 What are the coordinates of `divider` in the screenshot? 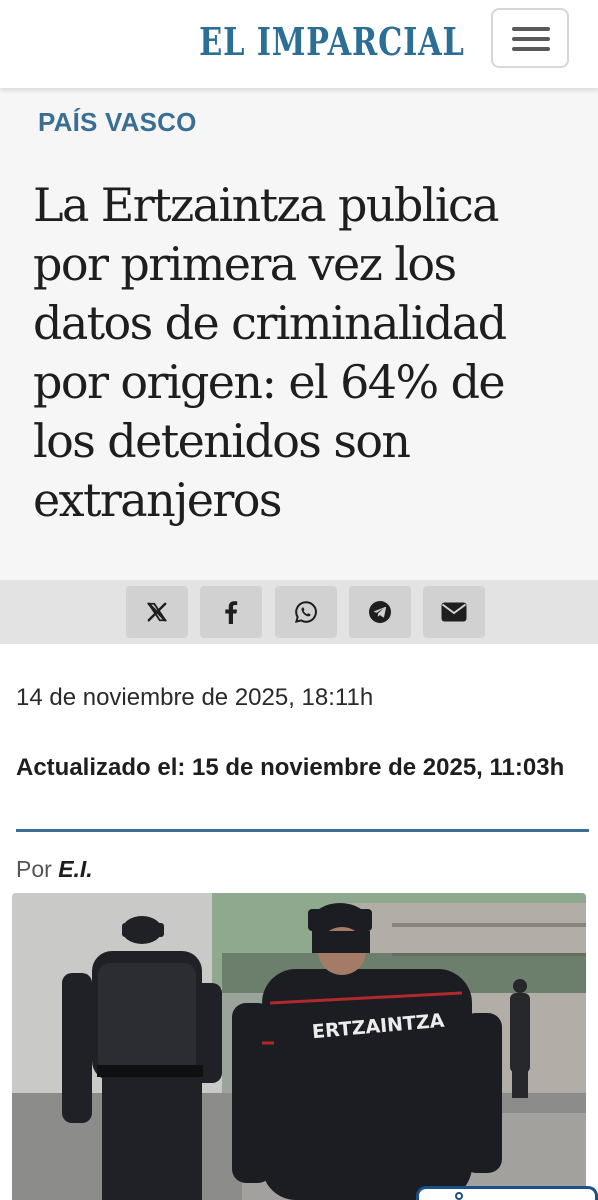 It's located at (302, 830).